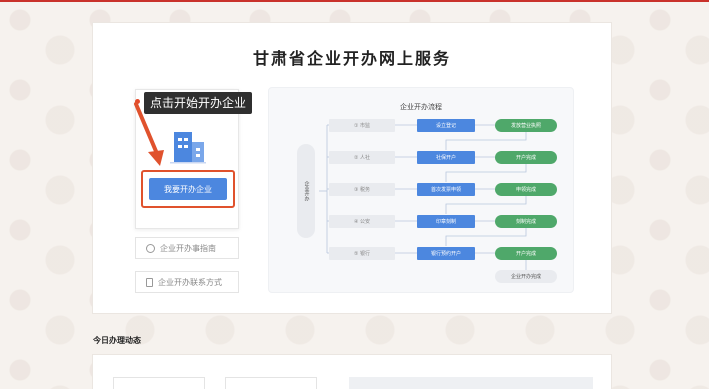 The image size is (709, 389). Describe the element at coordinates (190, 282) in the screenshot. I see `contact-link-label: 企业开办联系方式` at that location.